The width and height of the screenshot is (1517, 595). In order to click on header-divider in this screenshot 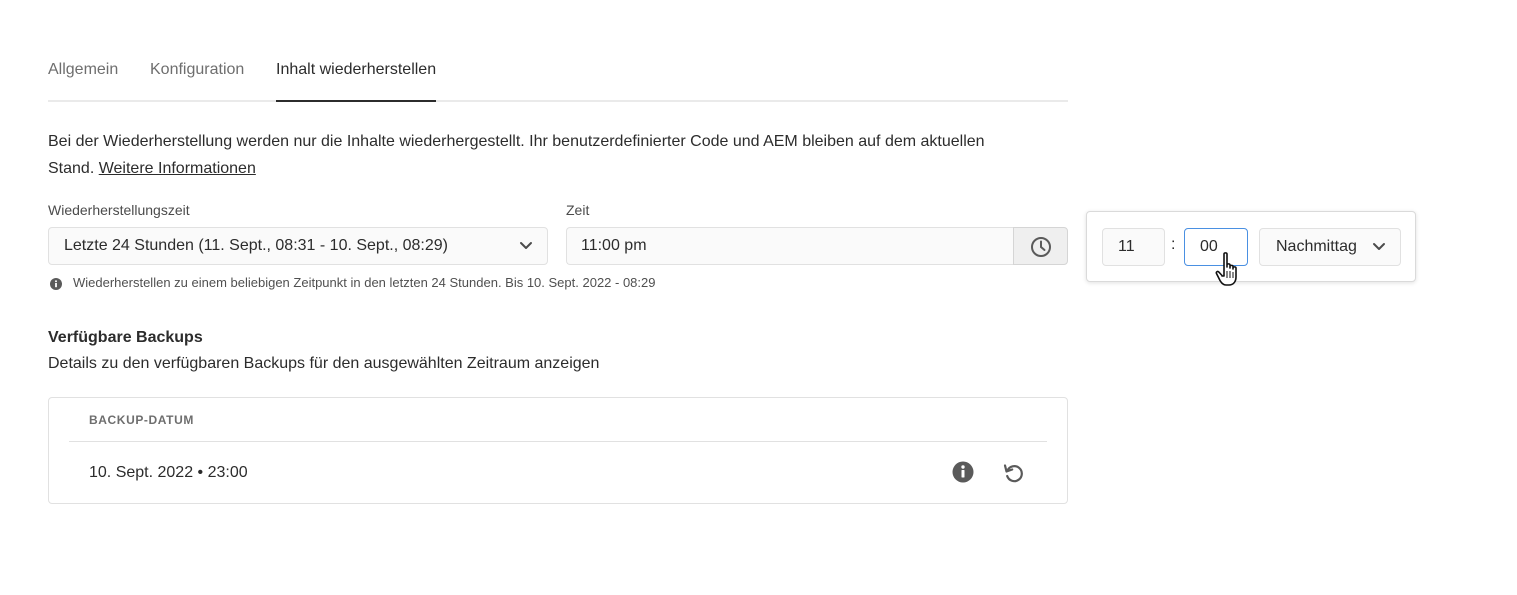, I will do `click(558, 441)`.